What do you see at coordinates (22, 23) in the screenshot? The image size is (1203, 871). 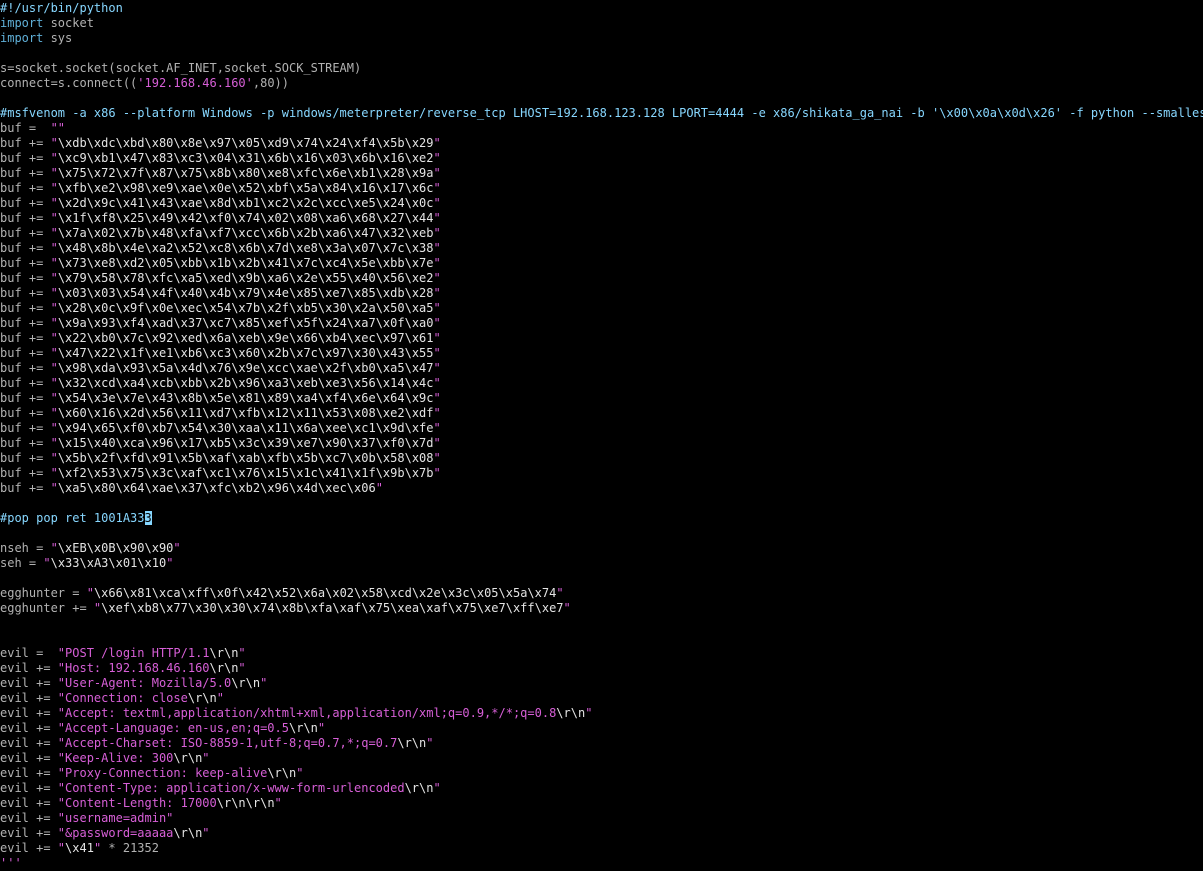 I see `code-token: import` at bounding box center [22, 23].